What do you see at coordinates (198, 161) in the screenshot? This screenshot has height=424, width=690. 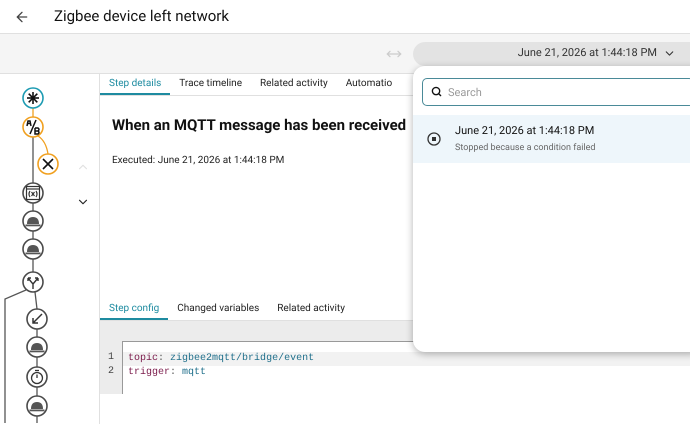 I see `executed-time: Executed: June 21, 2026 at 1:44:18 PM` at bounding box center [198, 161].